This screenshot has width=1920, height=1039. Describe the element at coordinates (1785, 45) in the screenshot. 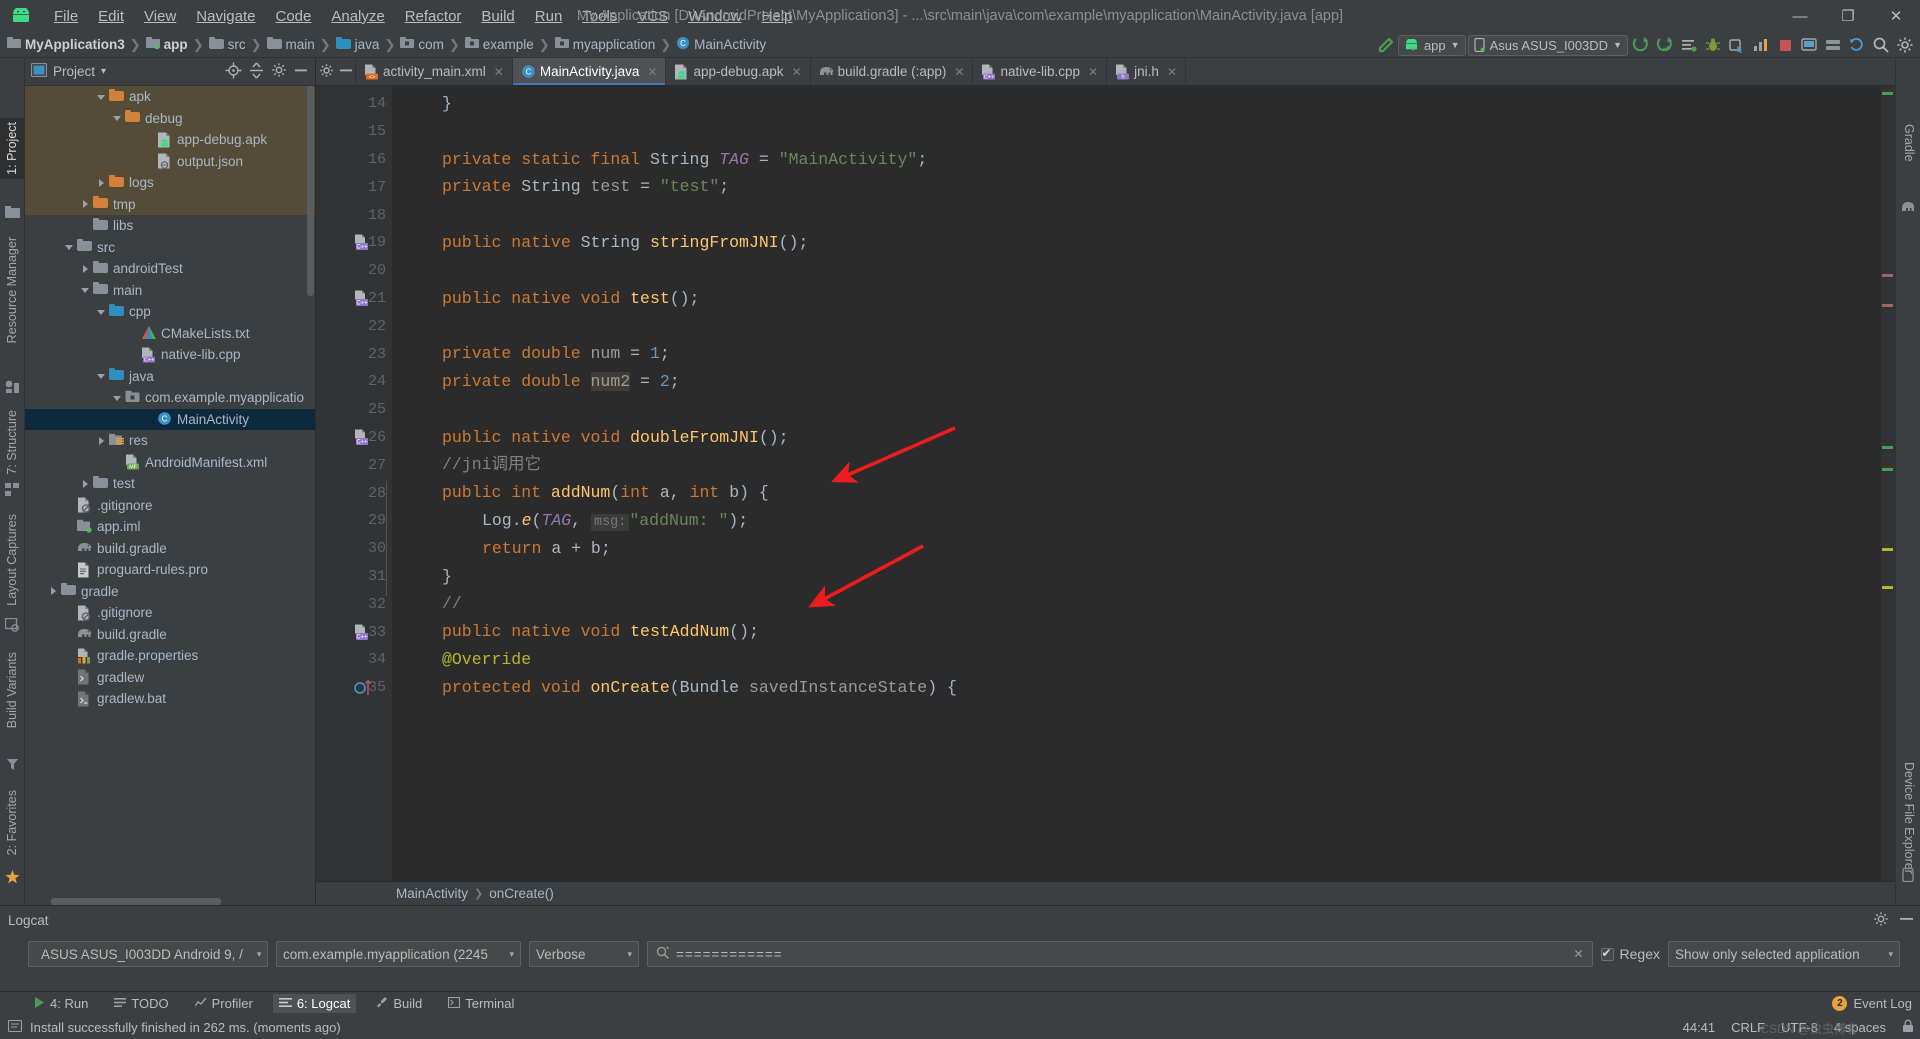

I see `stop-icon` at that location.